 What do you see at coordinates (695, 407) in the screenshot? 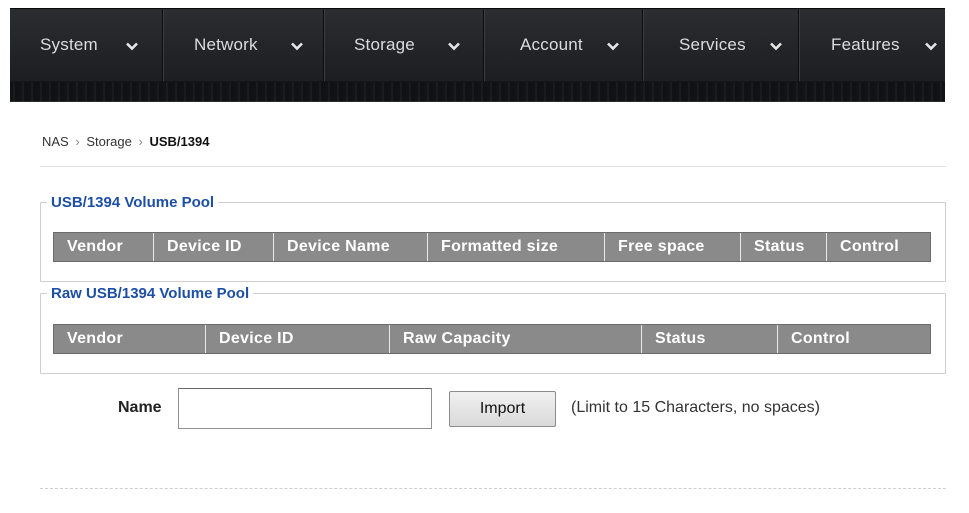
I see `name-limit-hint: (Limit to 15 Characters, no spaces)` at bounding box center [695, 407].